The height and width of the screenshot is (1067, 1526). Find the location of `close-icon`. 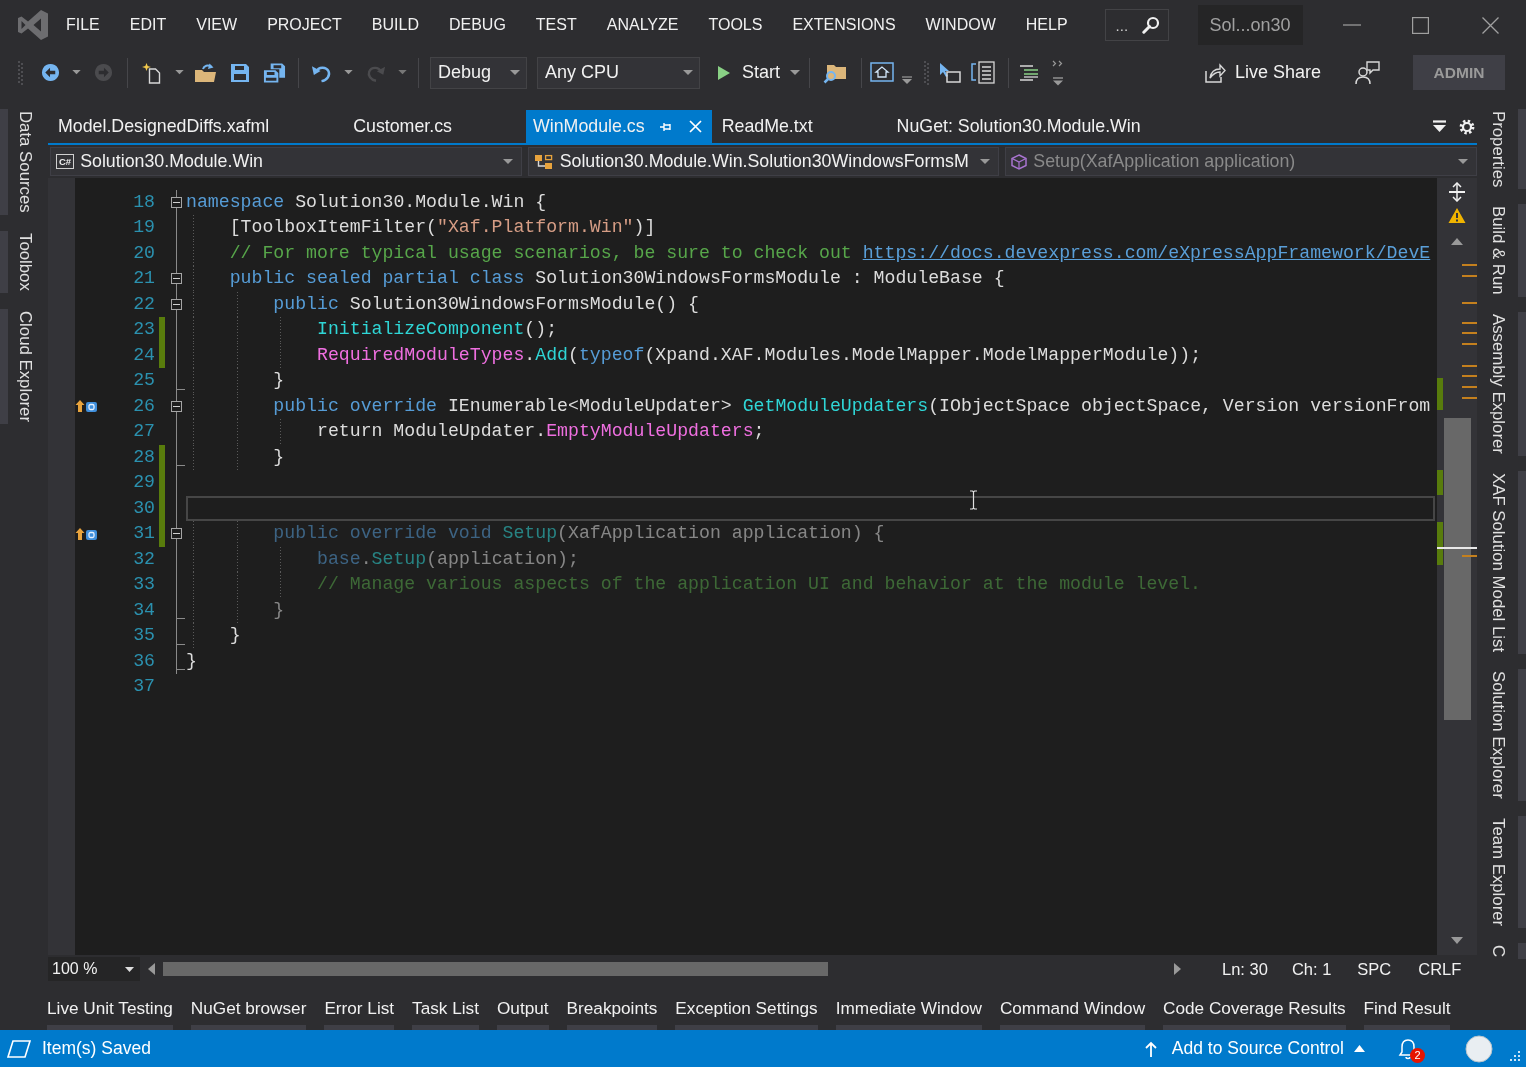

close-icon is located at coordinates (1490, 25).